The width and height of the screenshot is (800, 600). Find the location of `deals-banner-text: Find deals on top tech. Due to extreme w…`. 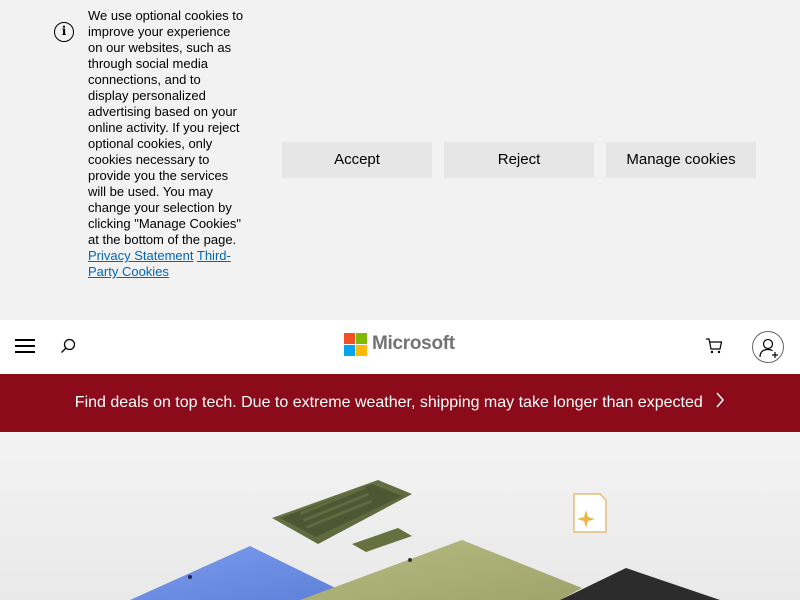

deals-banner-text: Find deals on top tech. Due to extreme w… is located at coordinates (388, 402).